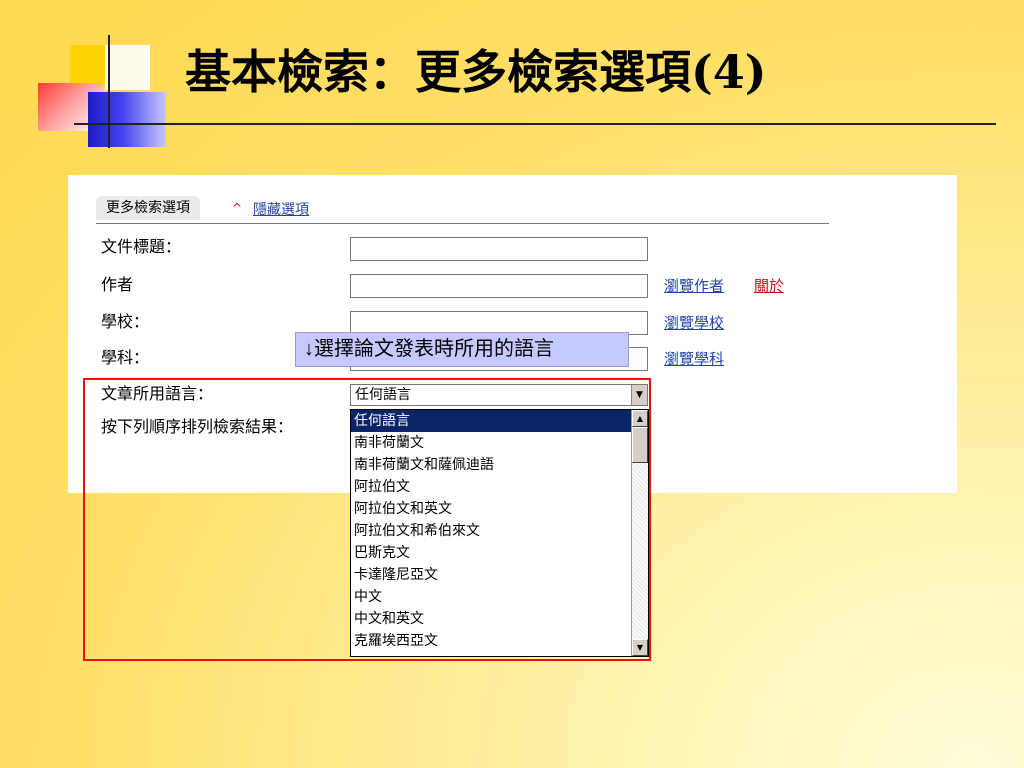 The image size is (1024, 768). What do you see at coordinates (90, 65) in the screenshot?
I see `decor-yellow-square` at bounding box center [90, 65].